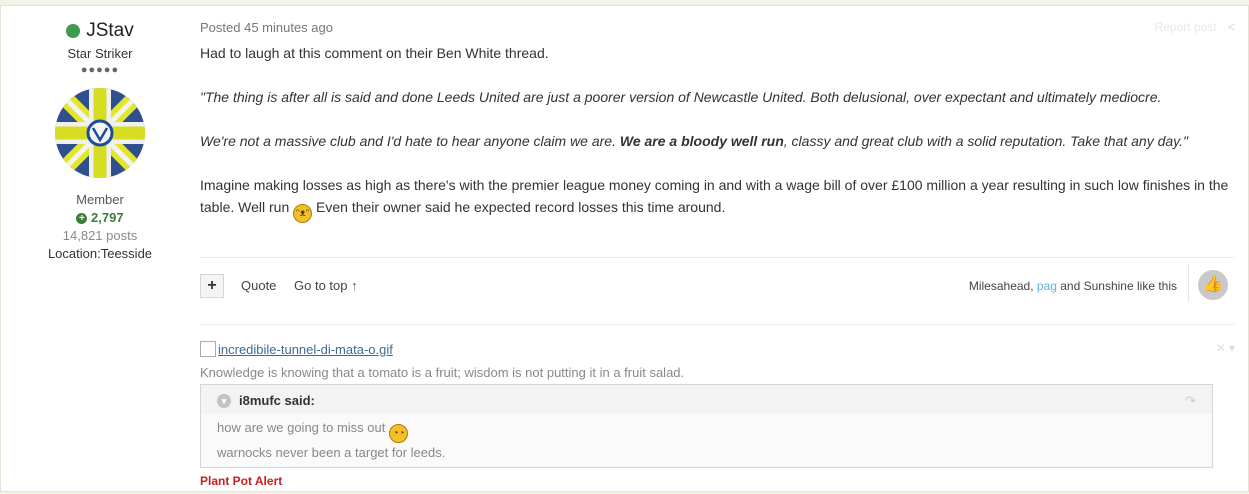  What do you see at coordinates (1225, 348) in the screenshot?
I see `signature-close-icon: ✕ ▾` at bounding box center [1225, 348].